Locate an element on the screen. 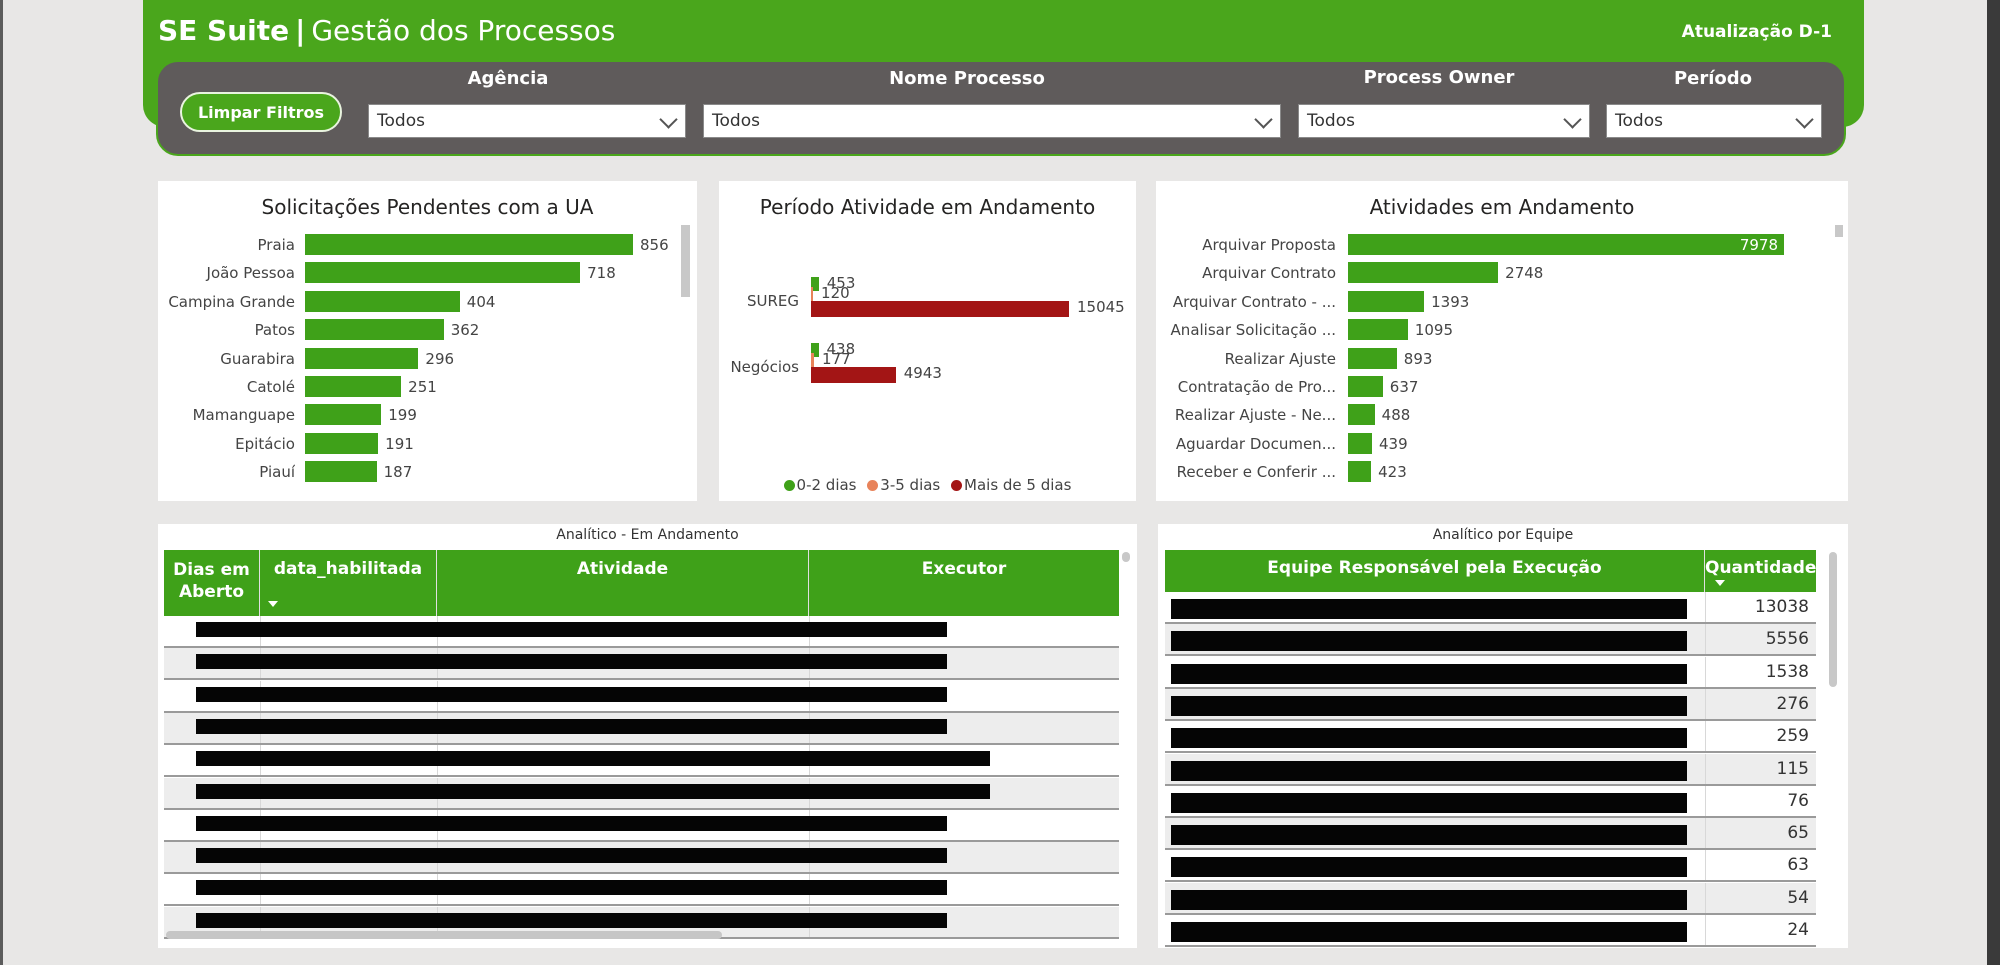  bar-category-label: Arquivar Proposta is located at coordinates (1269, 245).